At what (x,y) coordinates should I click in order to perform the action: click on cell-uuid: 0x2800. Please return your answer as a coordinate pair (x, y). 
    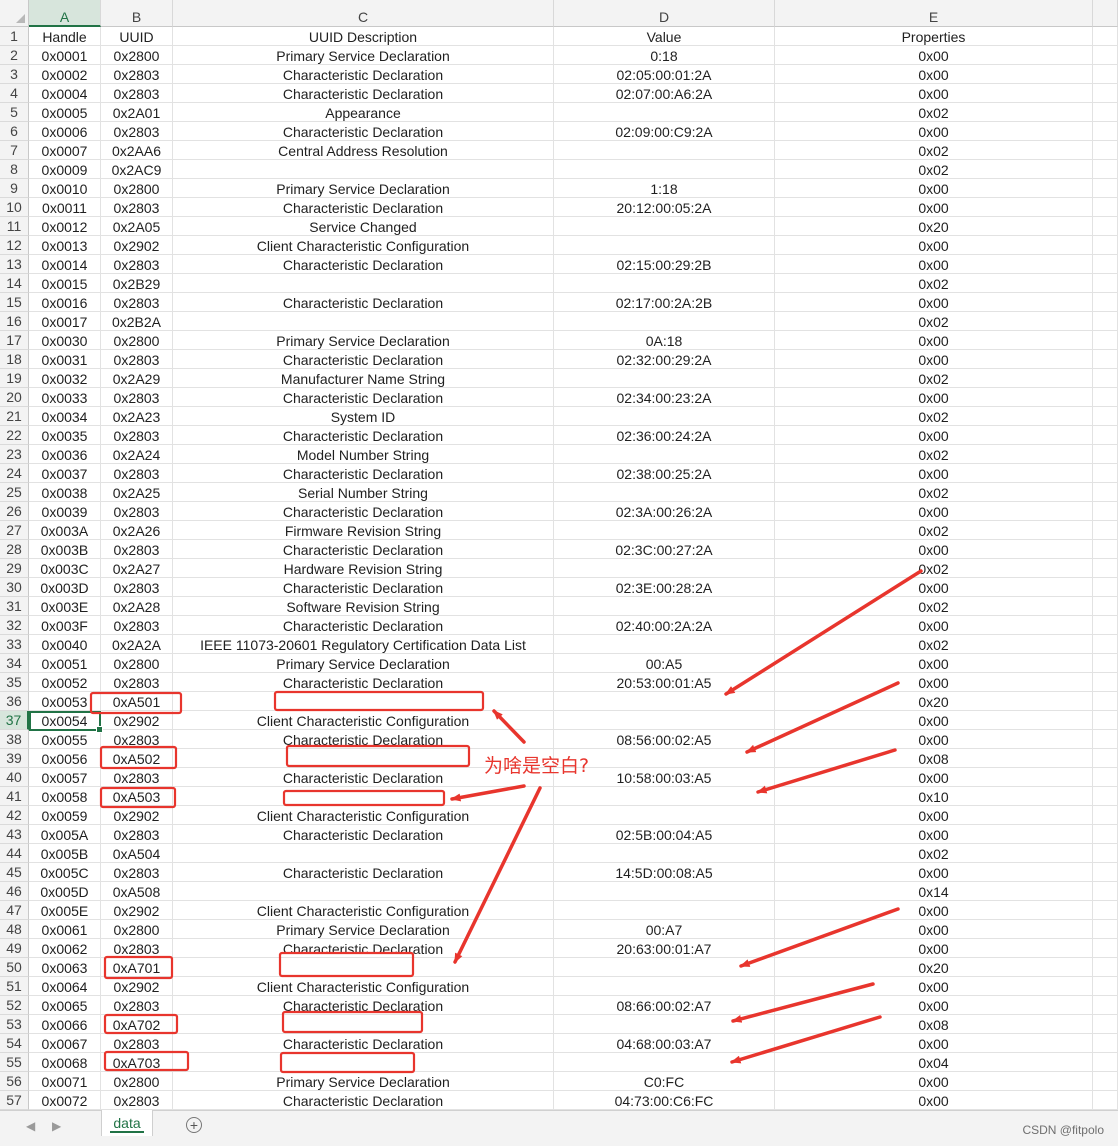
    Looking at the image, I should click on (137, 340).